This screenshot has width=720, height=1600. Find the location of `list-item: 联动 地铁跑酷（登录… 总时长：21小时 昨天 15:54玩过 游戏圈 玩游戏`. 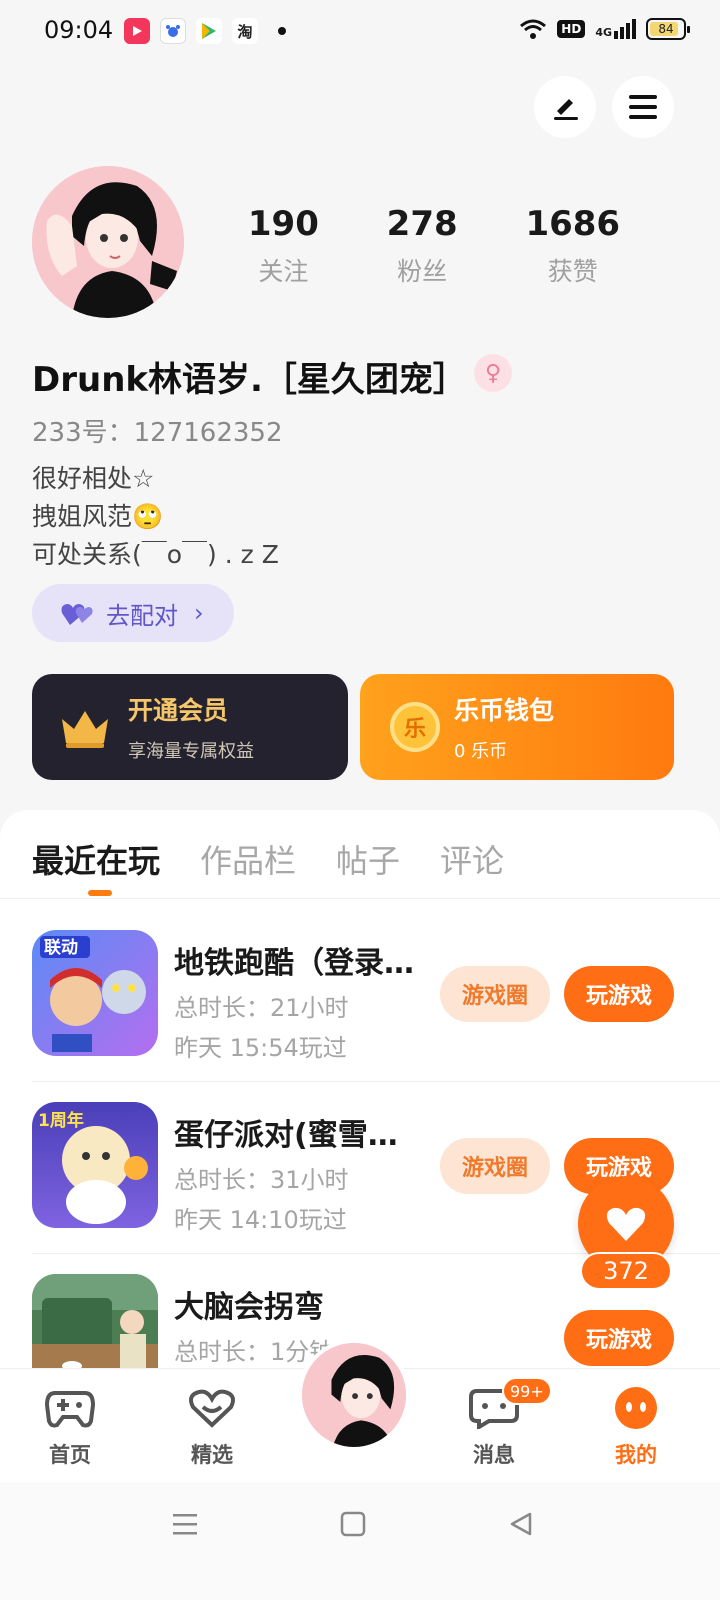

list-item: 联动 地铁跑酷（登录… 总时长：21小时 昨天 15:54玩过 游戏圈 玩游戏 is located at coordinates (360, 996).